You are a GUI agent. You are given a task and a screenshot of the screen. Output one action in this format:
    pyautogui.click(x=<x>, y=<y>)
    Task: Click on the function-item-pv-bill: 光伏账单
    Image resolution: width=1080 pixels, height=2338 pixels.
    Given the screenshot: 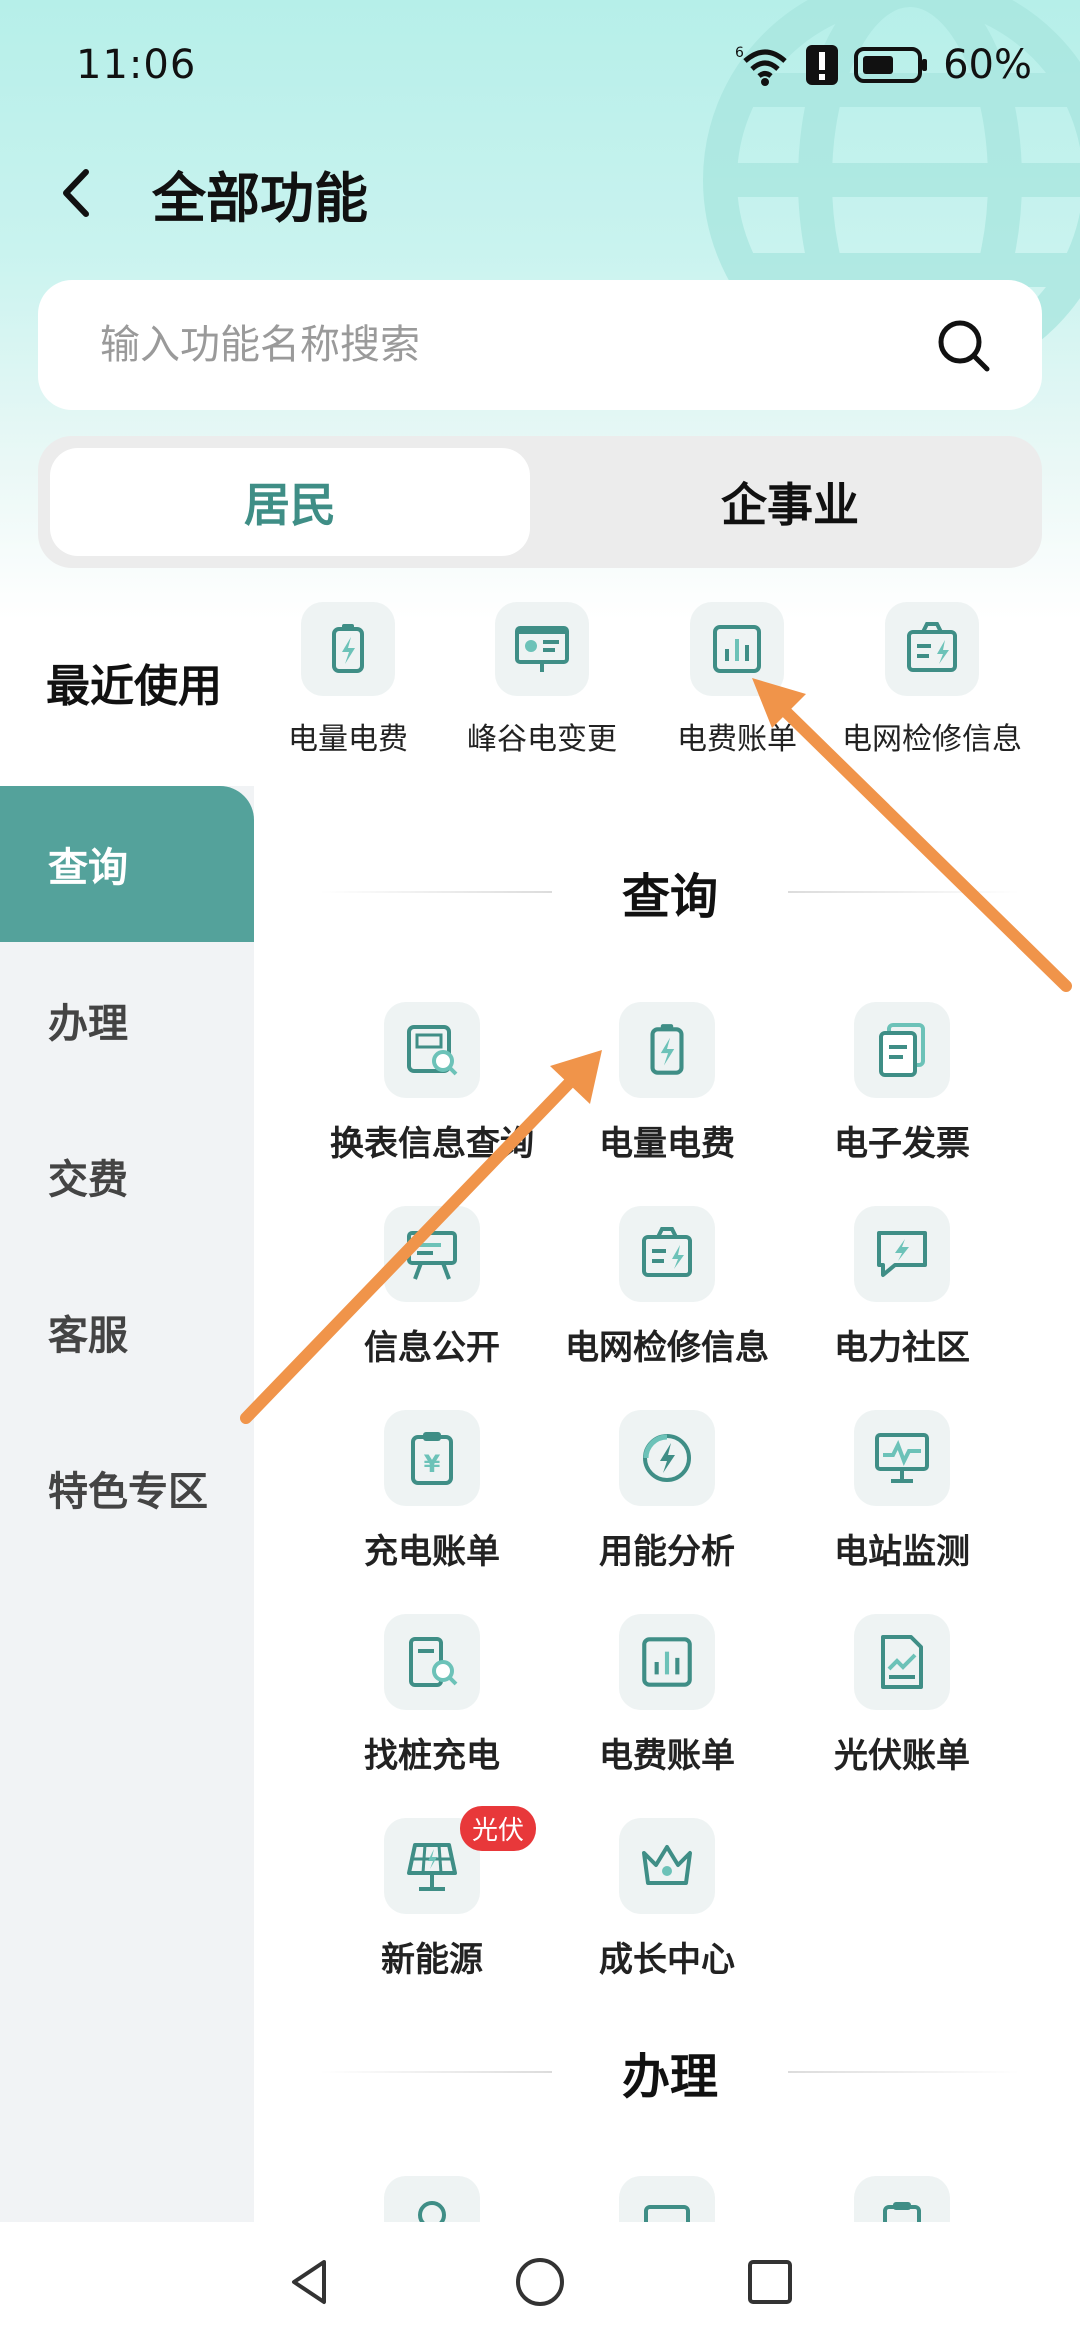 What is the action you would take?
    pyautogui.click(x=902, y=1695)
    